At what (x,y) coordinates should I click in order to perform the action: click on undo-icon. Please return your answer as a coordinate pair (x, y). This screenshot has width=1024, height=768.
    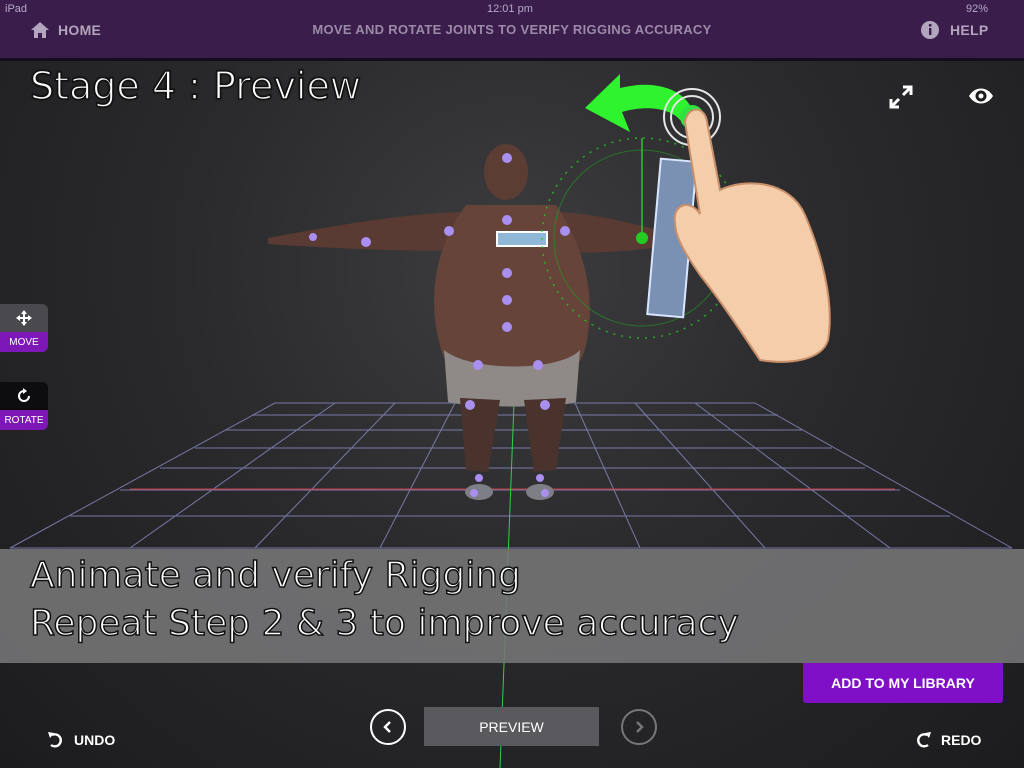
    Looking at the image, I should click on (55, 740).